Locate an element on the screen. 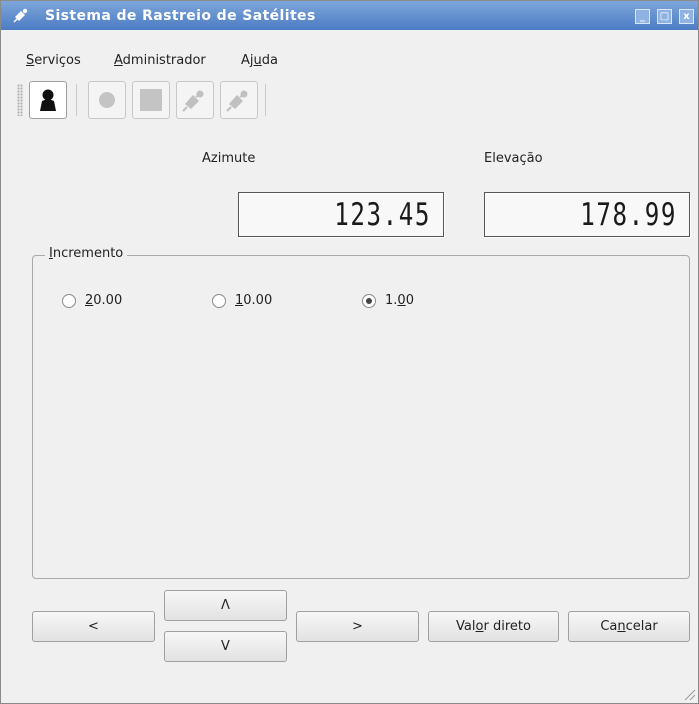 This screenshot has height=704, width=699. radio-label: 1.00 is located at coordinates (399, 300).